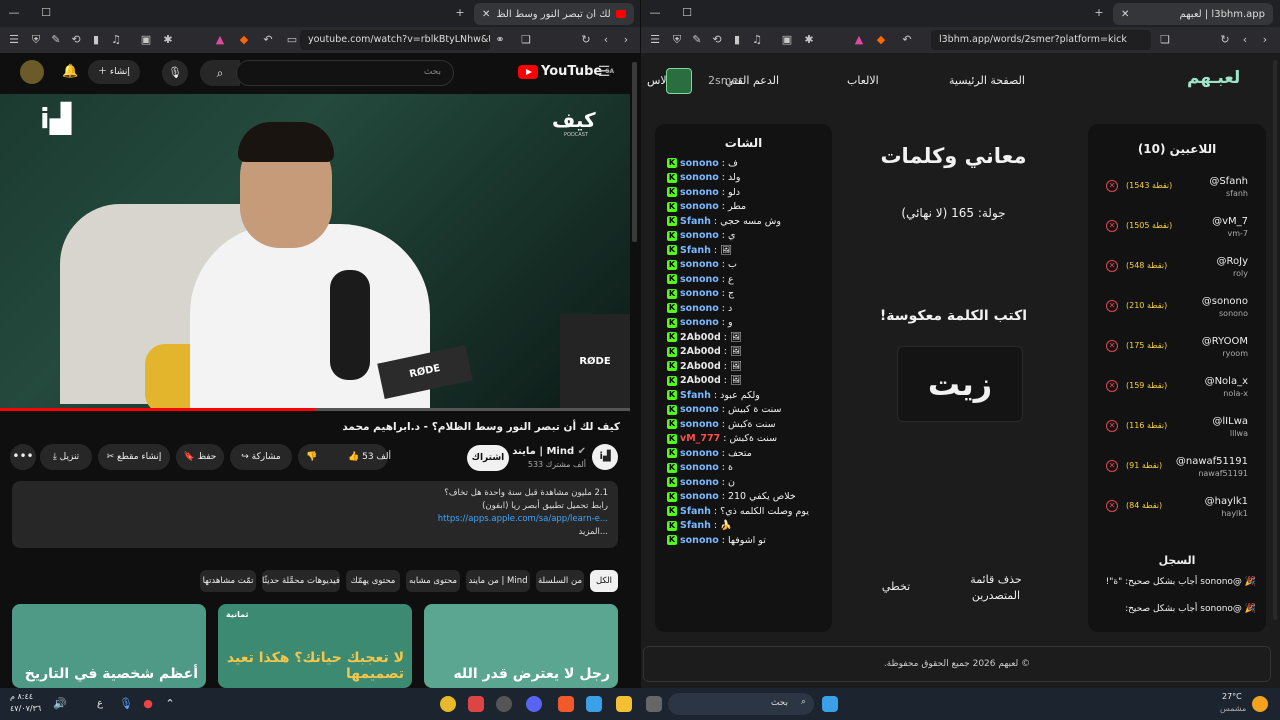  Describe the element at coordinates (1245, 40) in the screenshot. I see `chevron-left-icon: ‹` at that location.